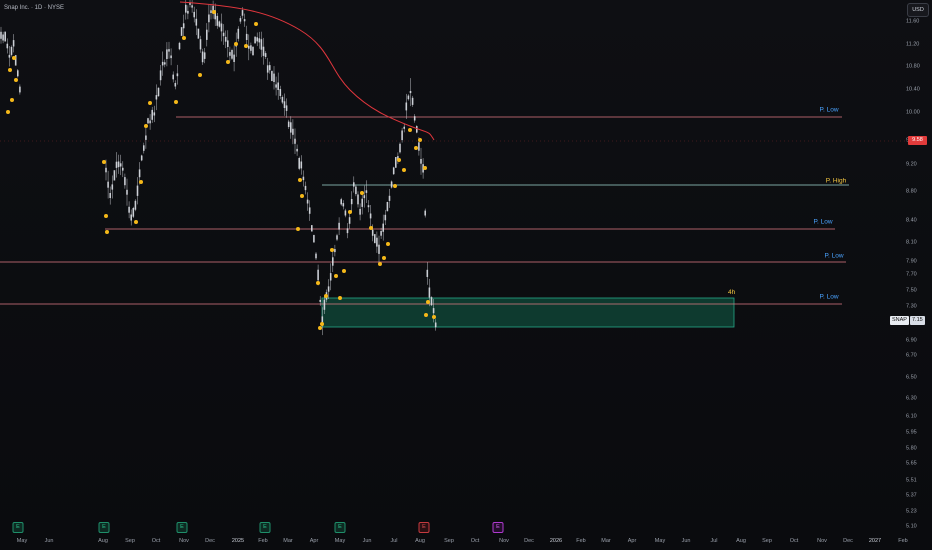  What do you see at coordinates (911, 191) in the screenshot?
I see `price-axis-label: 8.80` at bounding box center [911, 191].